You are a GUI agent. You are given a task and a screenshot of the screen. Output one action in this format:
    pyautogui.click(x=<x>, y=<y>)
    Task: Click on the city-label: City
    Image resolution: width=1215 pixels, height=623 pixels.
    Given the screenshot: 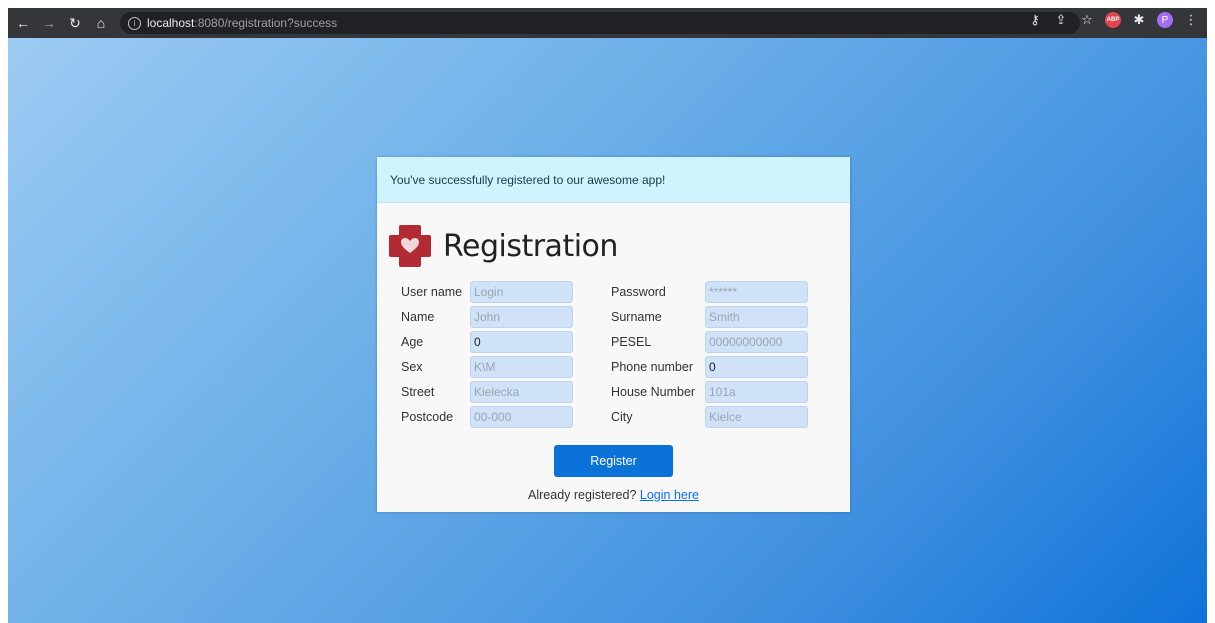 What is the action you would take?
    pyautogui.click(x=622, y=416)
    